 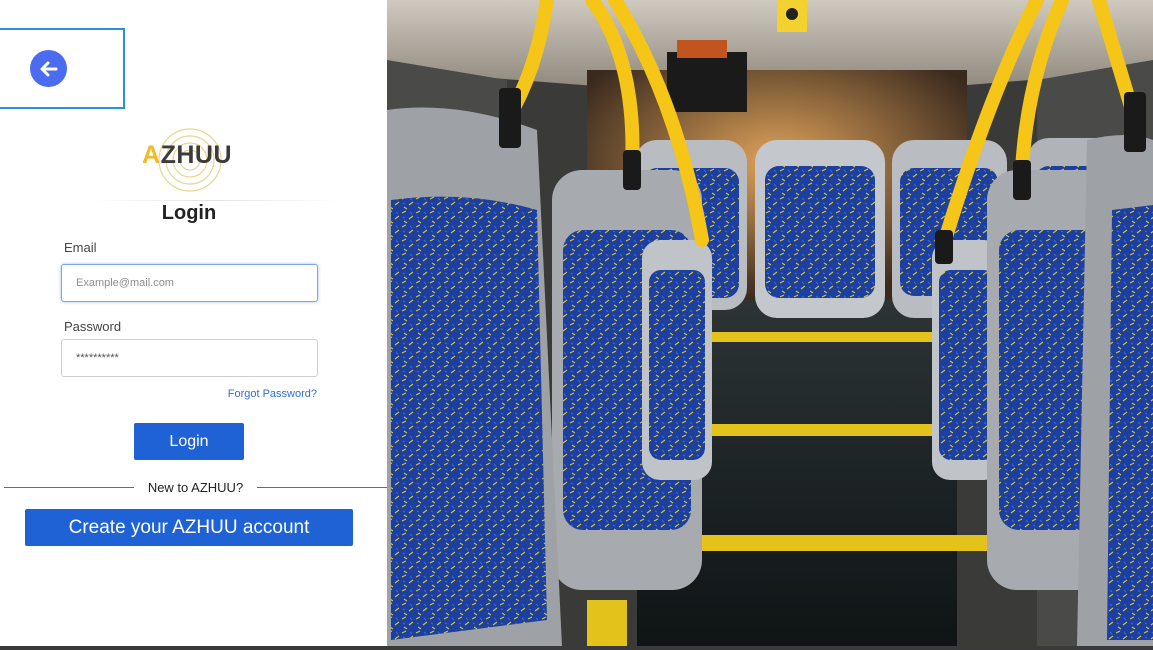 What do you see at coordinates (322, 487) in the screenshot?
I see `divider-line-right` at bounding box center [322, 487].